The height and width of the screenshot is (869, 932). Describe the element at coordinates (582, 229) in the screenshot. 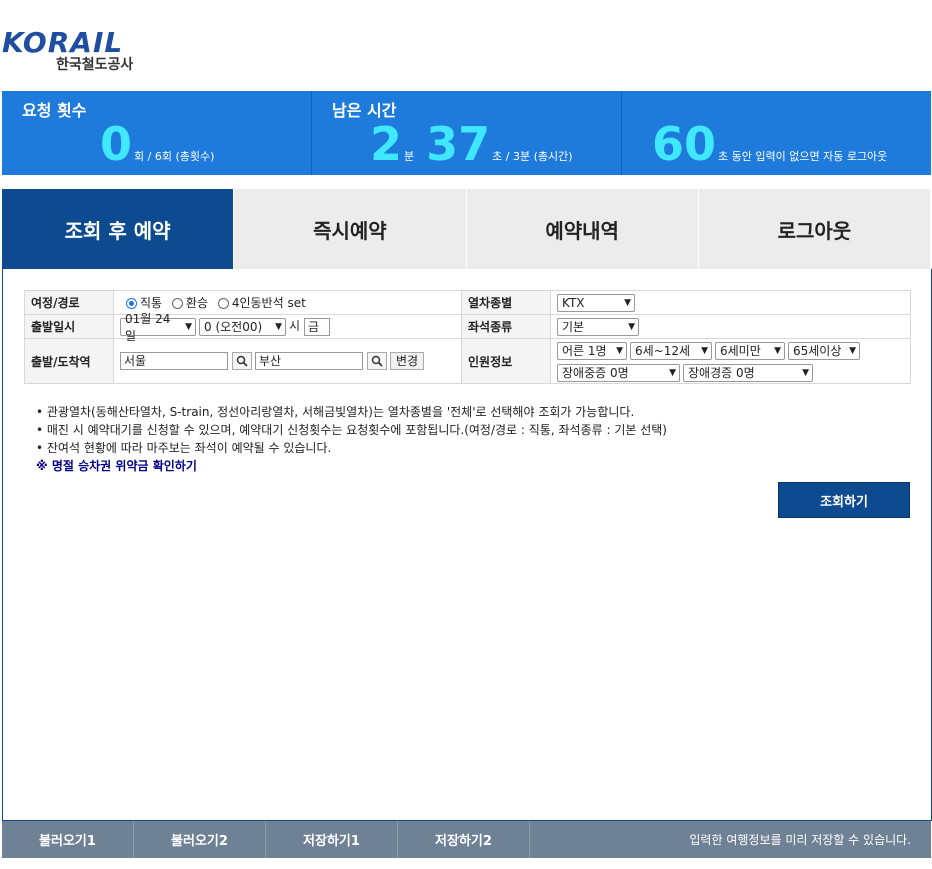

I see `tab-reservation-history: 예약내역` at that location.